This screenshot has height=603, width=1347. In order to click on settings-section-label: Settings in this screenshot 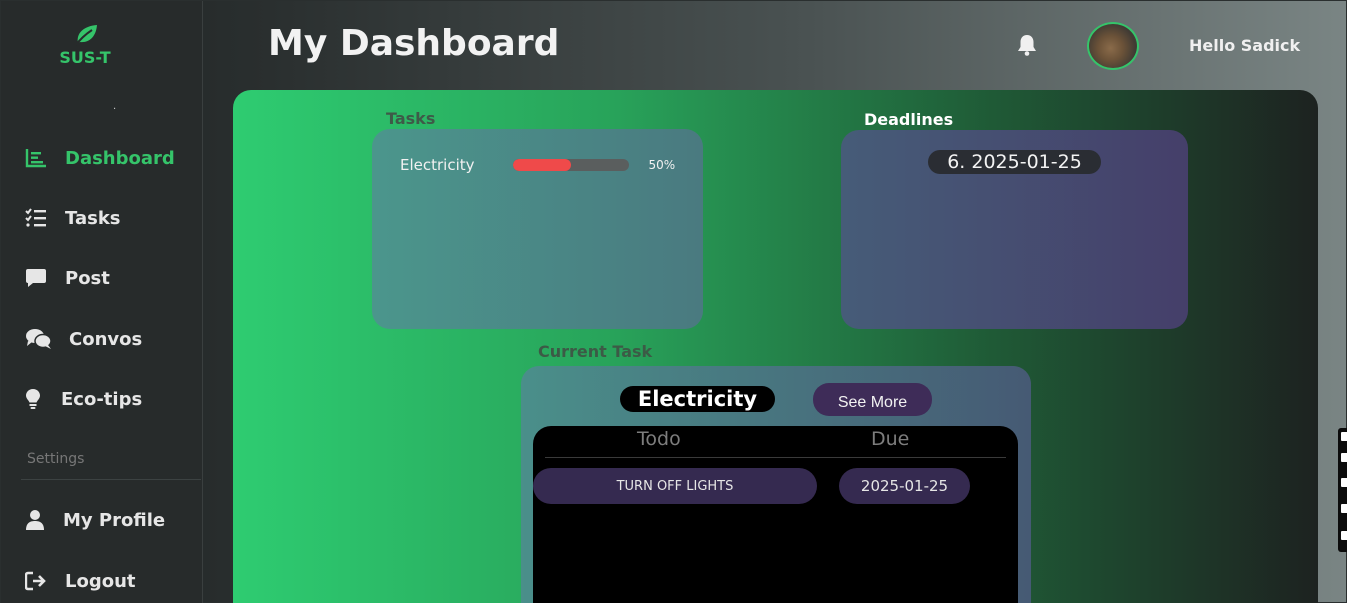, I will do `click(56, 459)`.